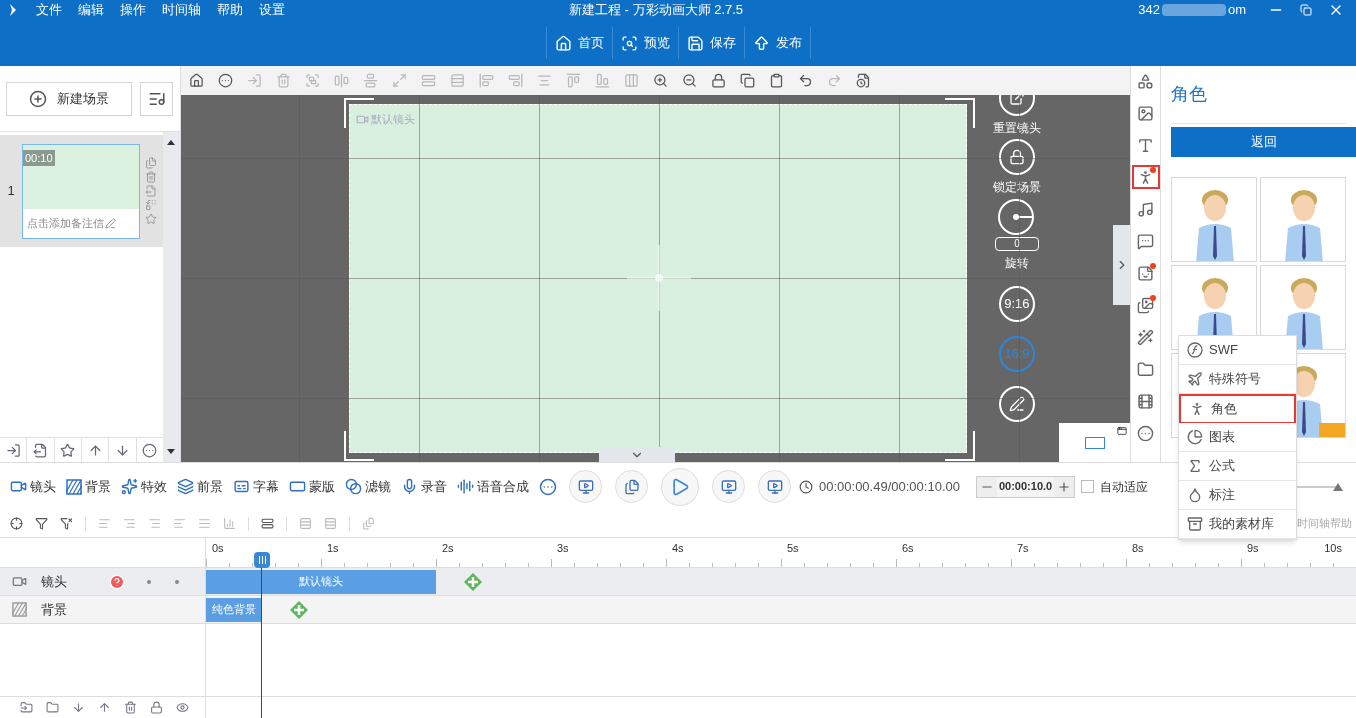 This screenshot has height=718, width=1356. What do you see at coordinates (695, 43) in the screenshot?
I see `save-icon` at bounding box center [695, 43].